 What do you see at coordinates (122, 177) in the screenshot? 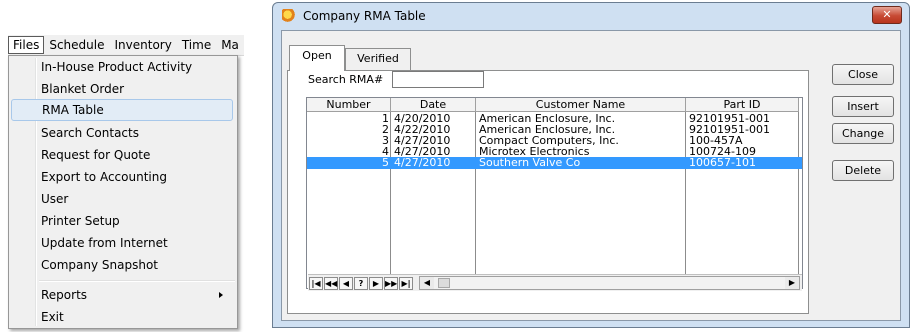
I see `menu-item-export-to-accounting: Export to Accounting` at bounding box center [122, 177].